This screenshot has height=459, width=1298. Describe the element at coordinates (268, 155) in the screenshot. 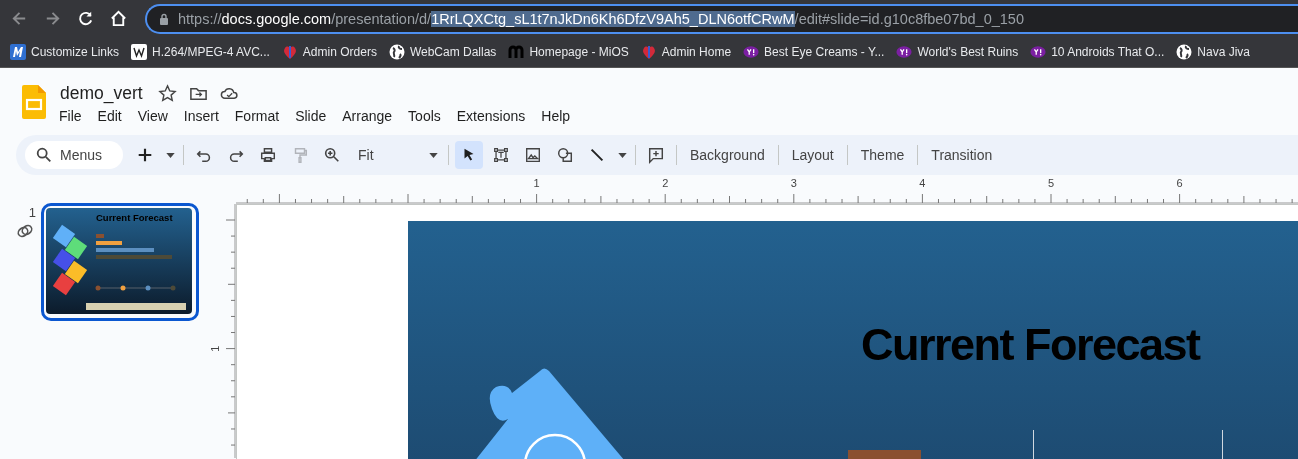

I see `printer-icon` at that location.